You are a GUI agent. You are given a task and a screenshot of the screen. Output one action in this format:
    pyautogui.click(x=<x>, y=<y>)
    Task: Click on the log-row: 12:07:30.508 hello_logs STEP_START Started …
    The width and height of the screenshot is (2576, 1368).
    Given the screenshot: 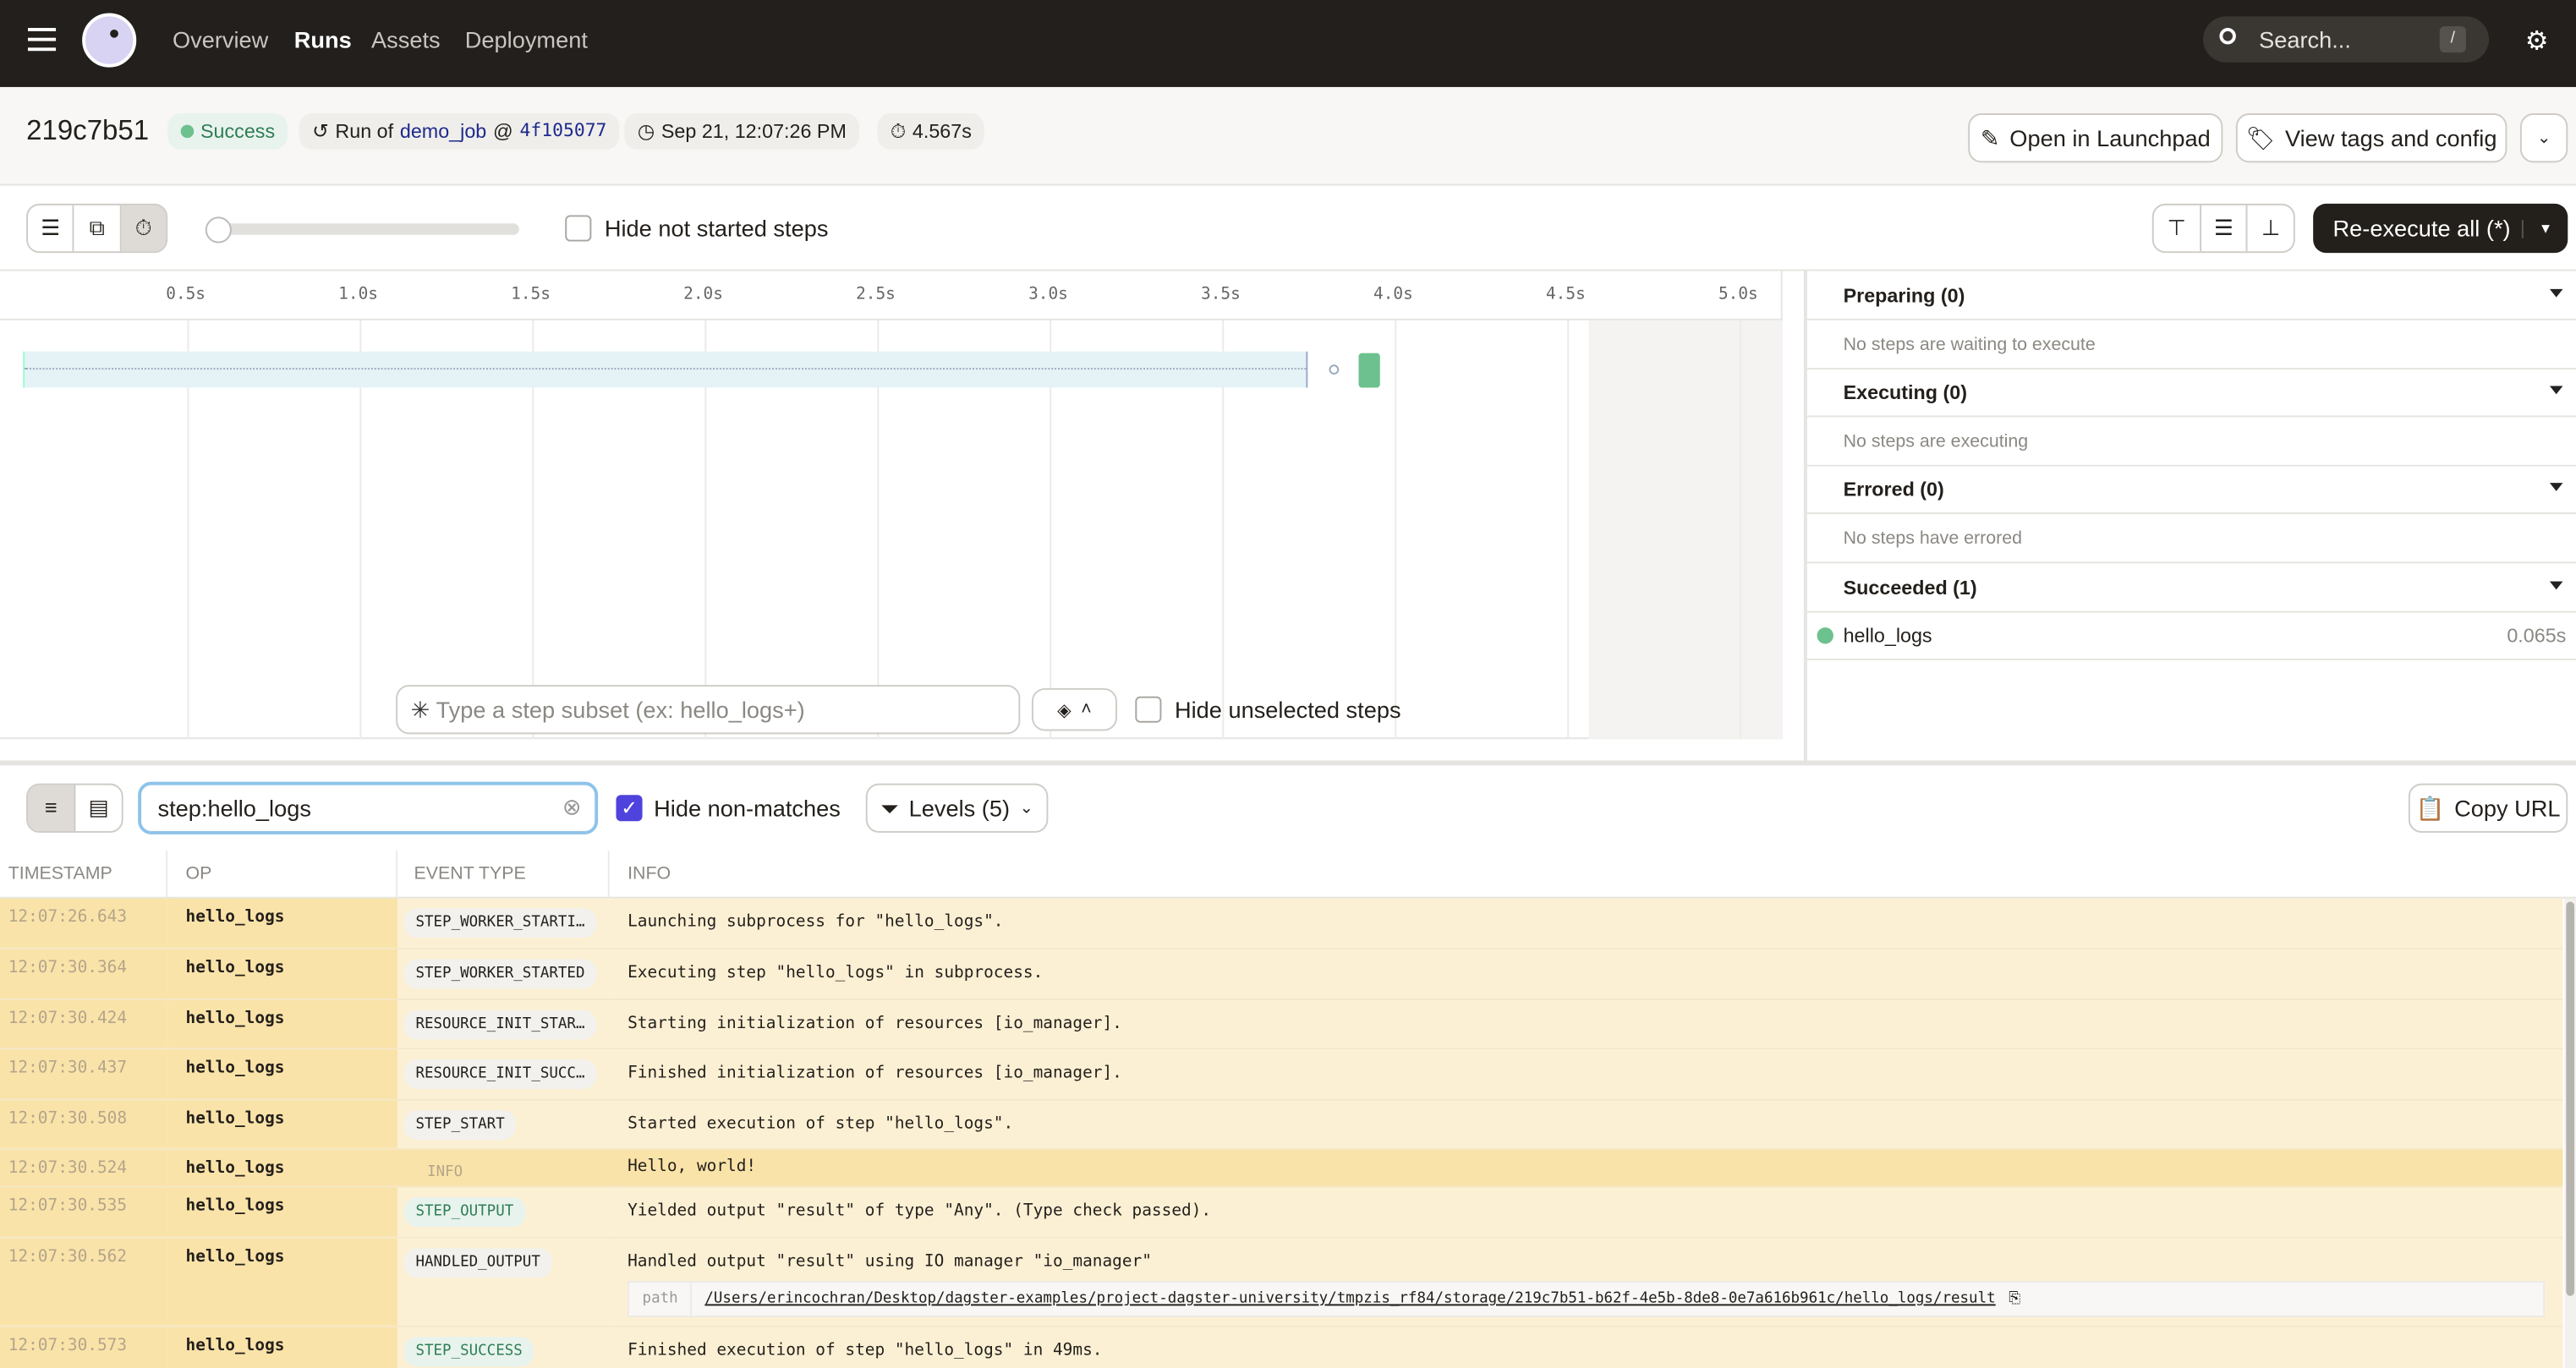 What is the action you would take?
    pyautogui.click(x=1281, y=1125)
    